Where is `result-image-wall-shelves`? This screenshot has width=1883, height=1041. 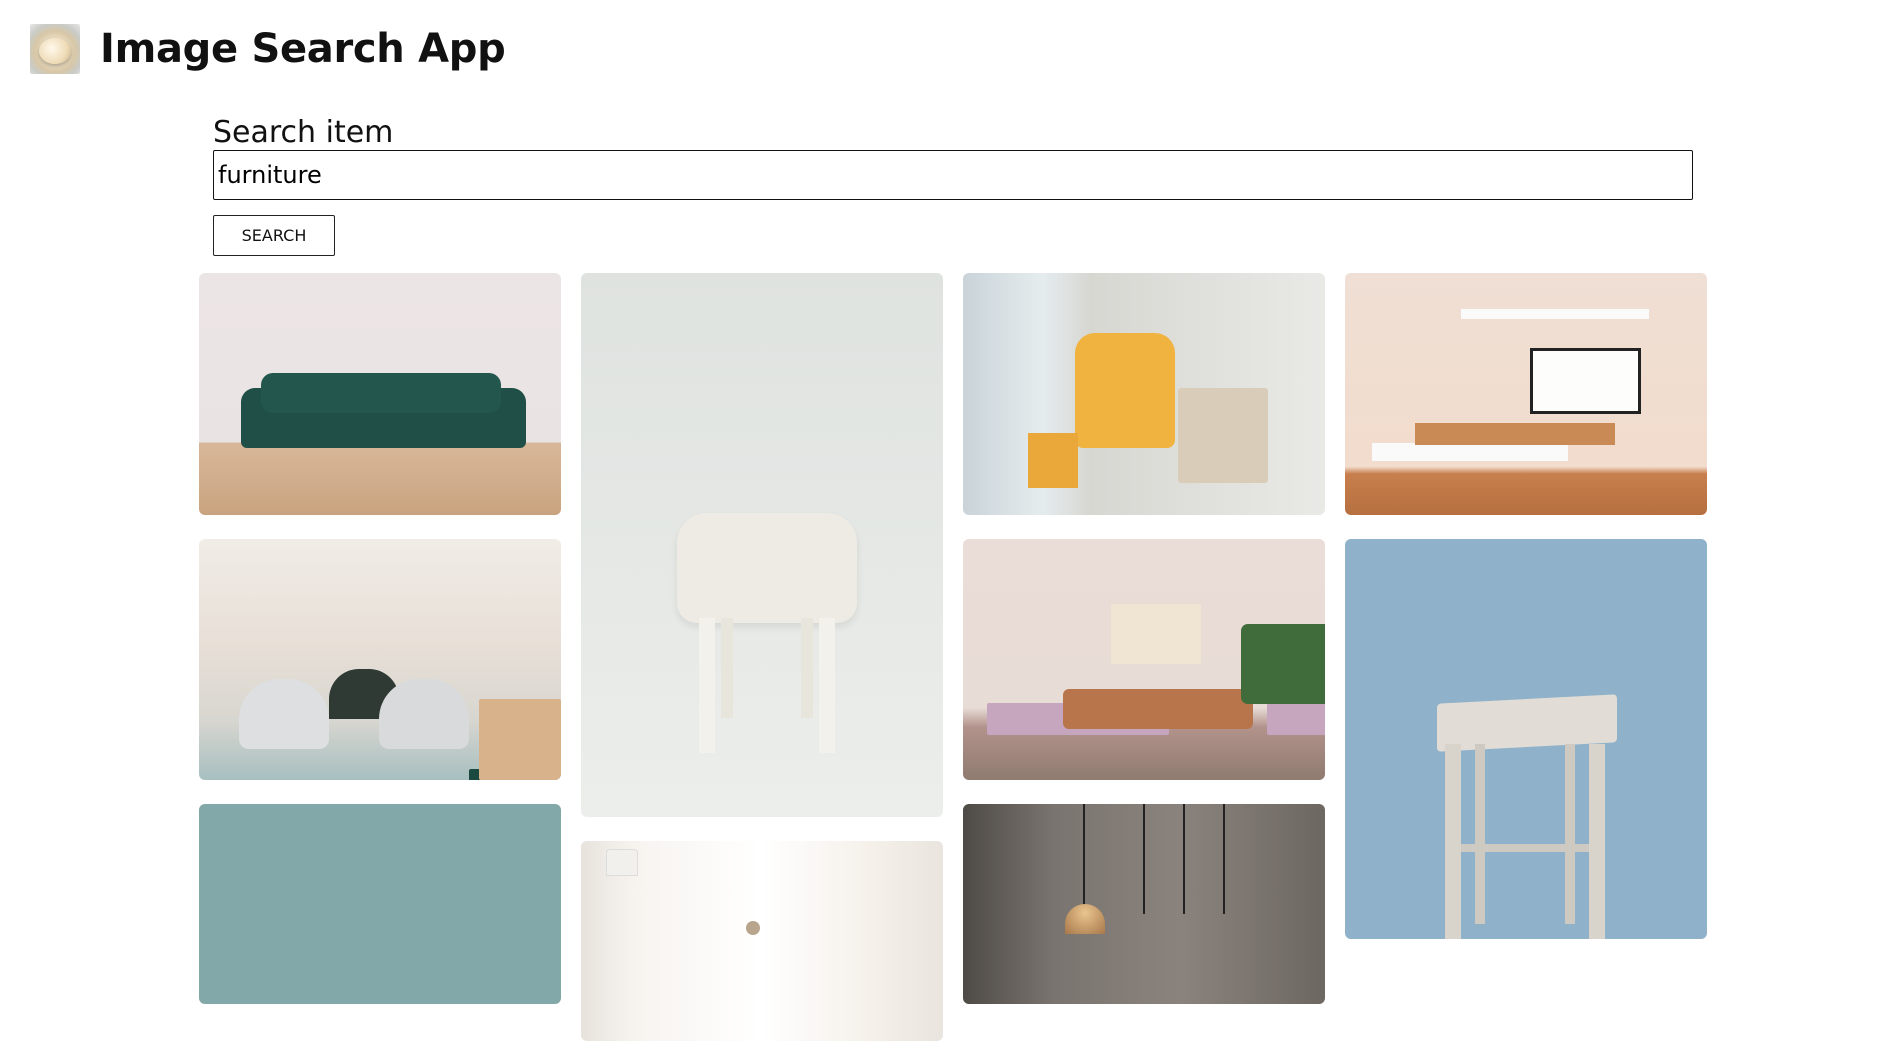 result-image-wall-shelves is located at coordinates (1526, 394).